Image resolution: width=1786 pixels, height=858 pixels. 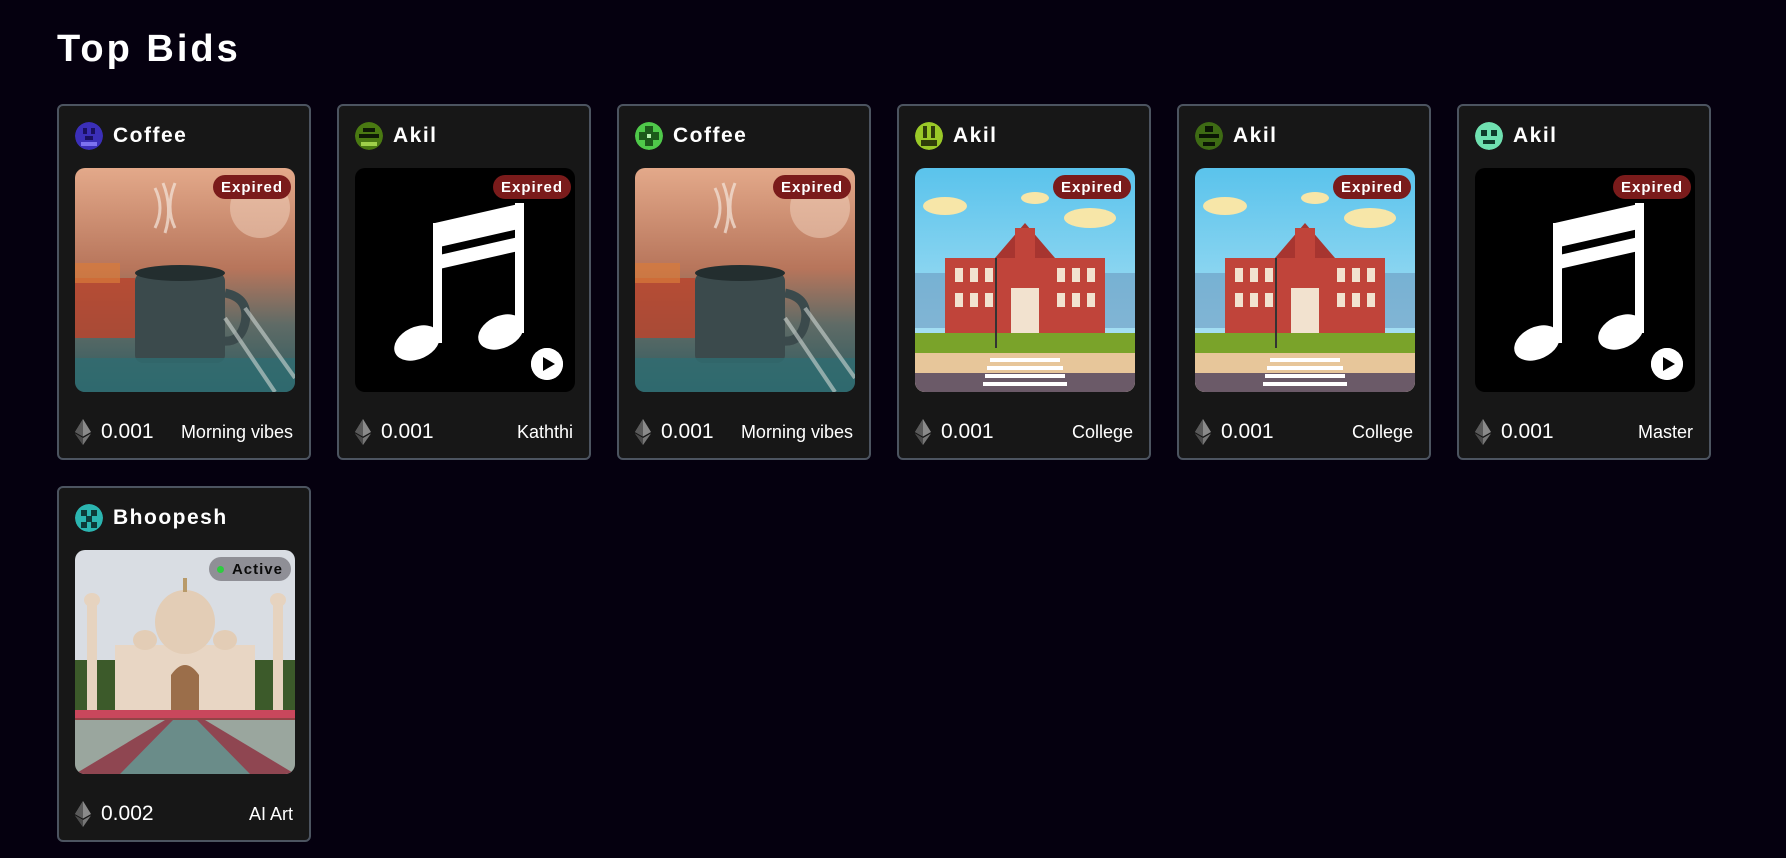 I want to click on card-footer: 0.001 Kaththi, so click(x=464, y=432).